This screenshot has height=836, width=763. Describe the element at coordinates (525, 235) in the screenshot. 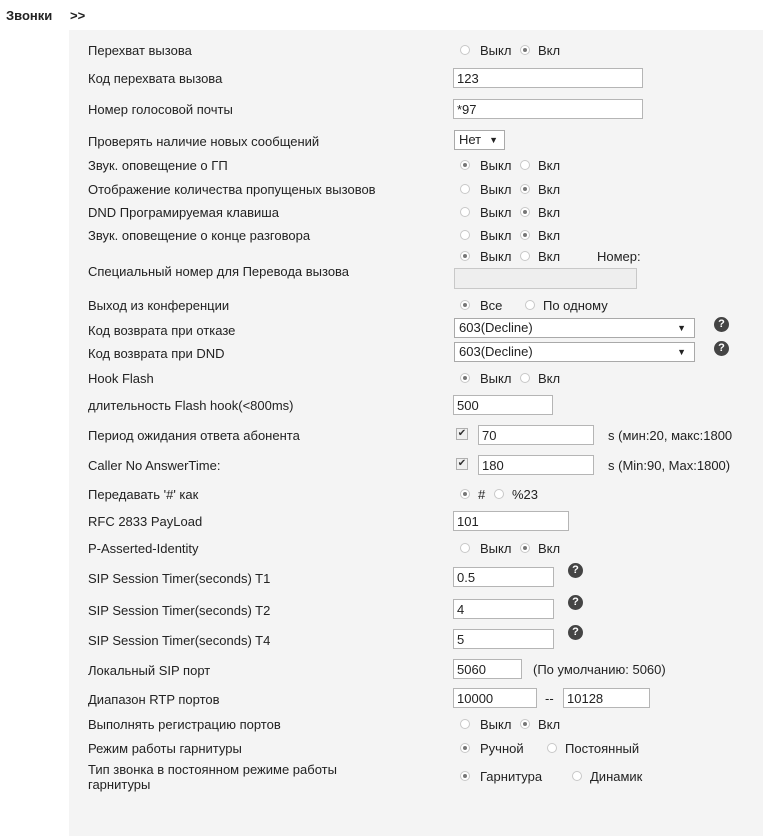

I see `end-call-sound-on-radio` at that location.